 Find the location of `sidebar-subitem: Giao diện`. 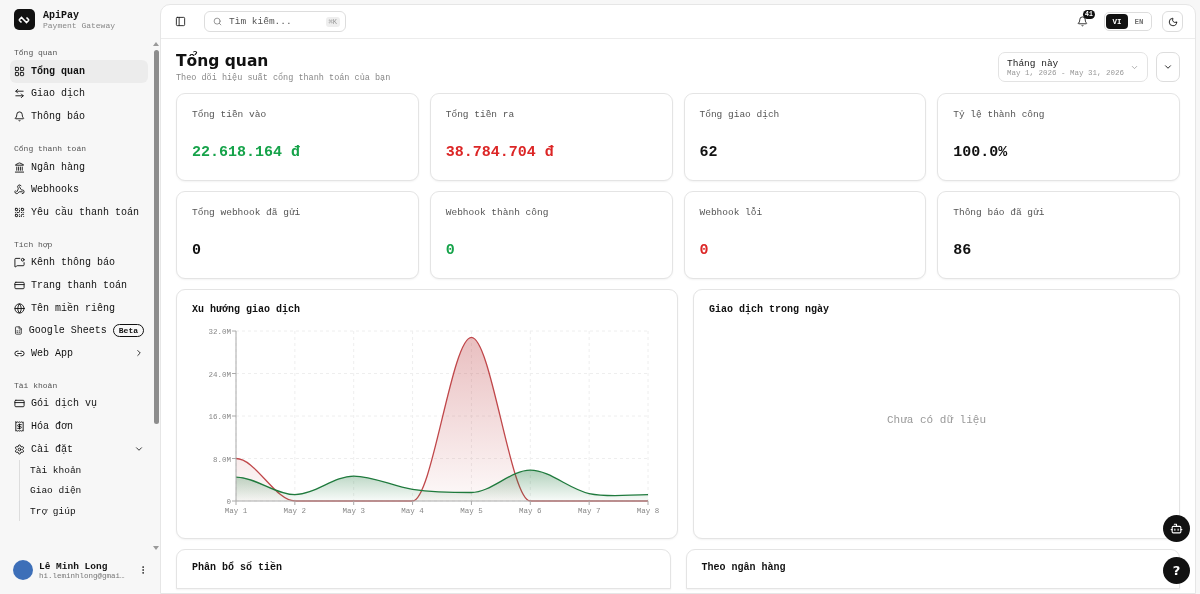

sidebar-subitem: Giao diện is located at coordinates (89, 490).